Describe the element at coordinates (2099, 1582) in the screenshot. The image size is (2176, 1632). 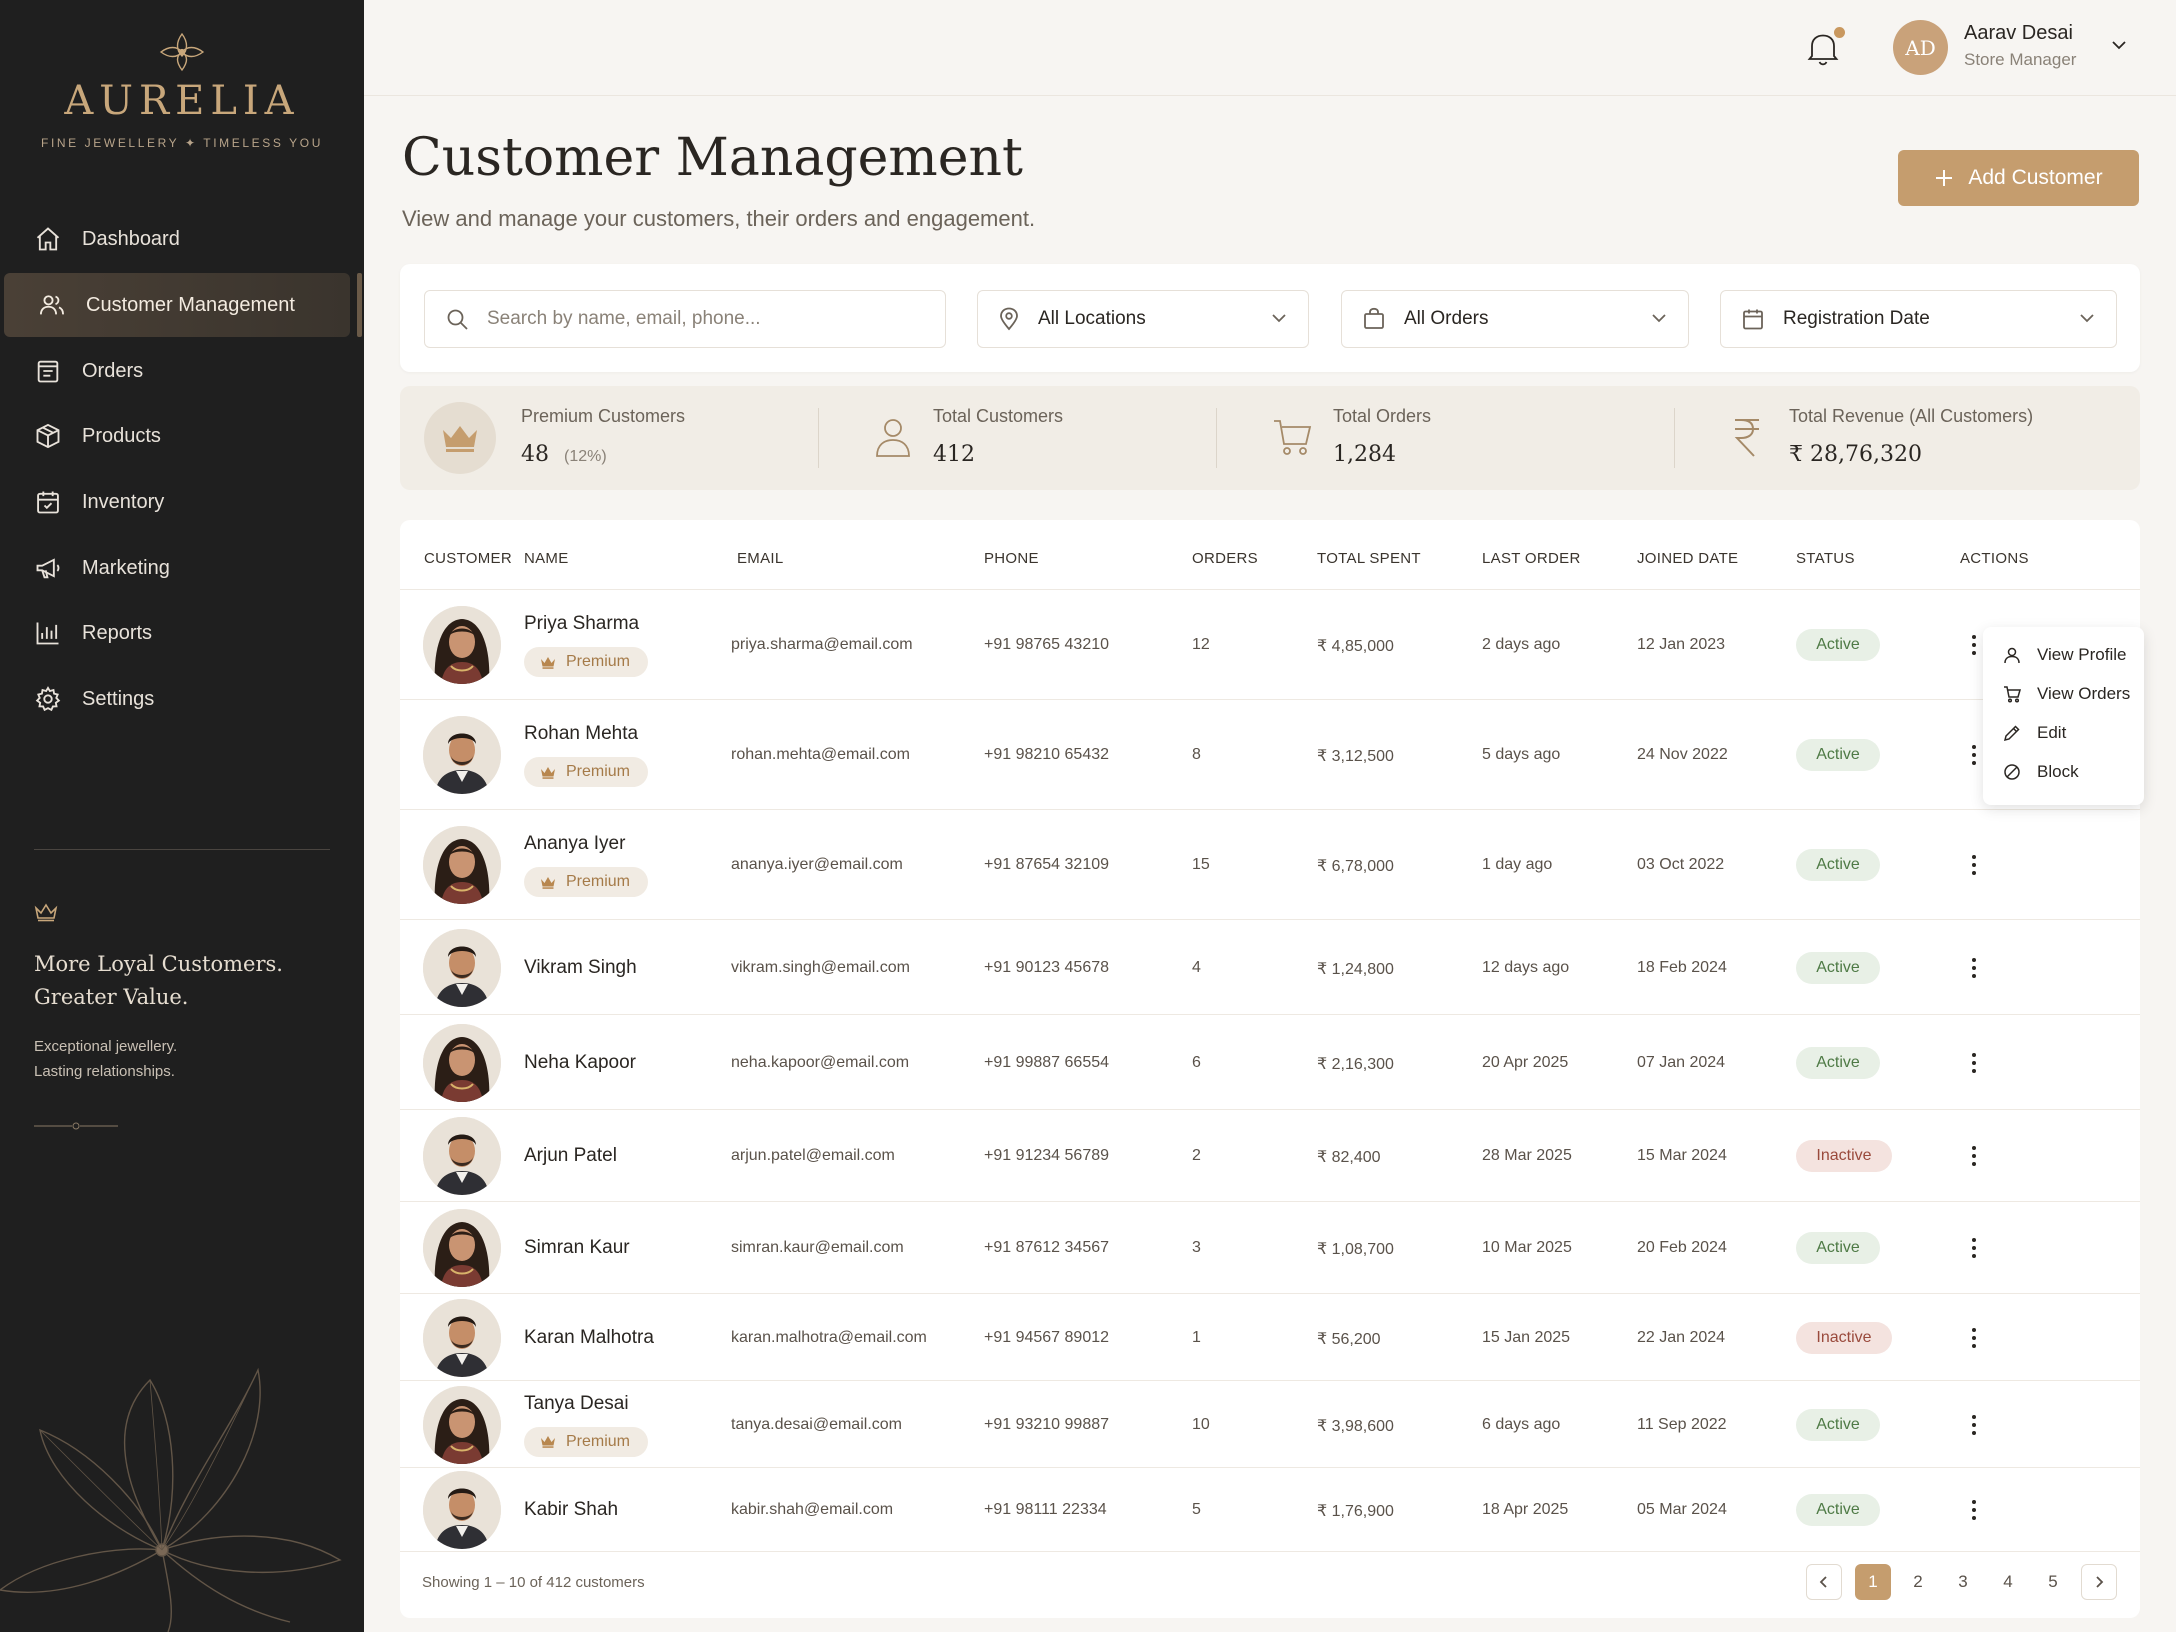
I see `next-page-button` at that location.